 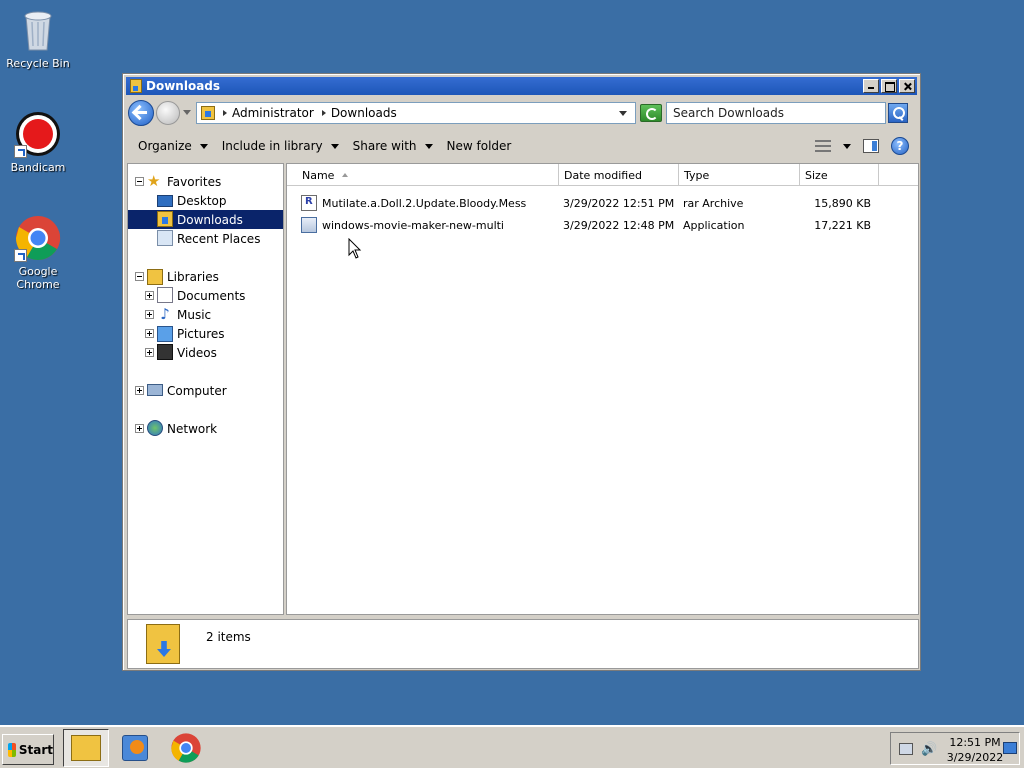 I want to click on include-in-library-label: Include in library, so click(x=272, y=146).